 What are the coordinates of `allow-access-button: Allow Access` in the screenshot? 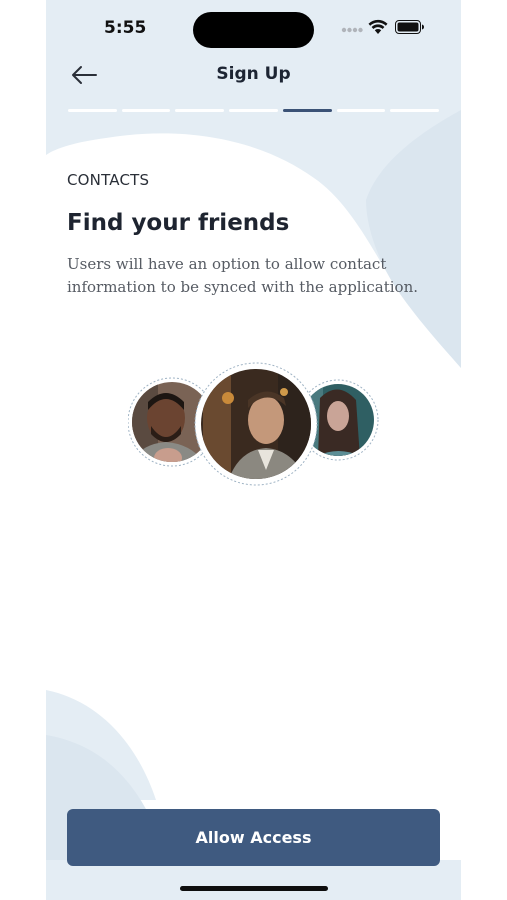 It's located at (253, 837).